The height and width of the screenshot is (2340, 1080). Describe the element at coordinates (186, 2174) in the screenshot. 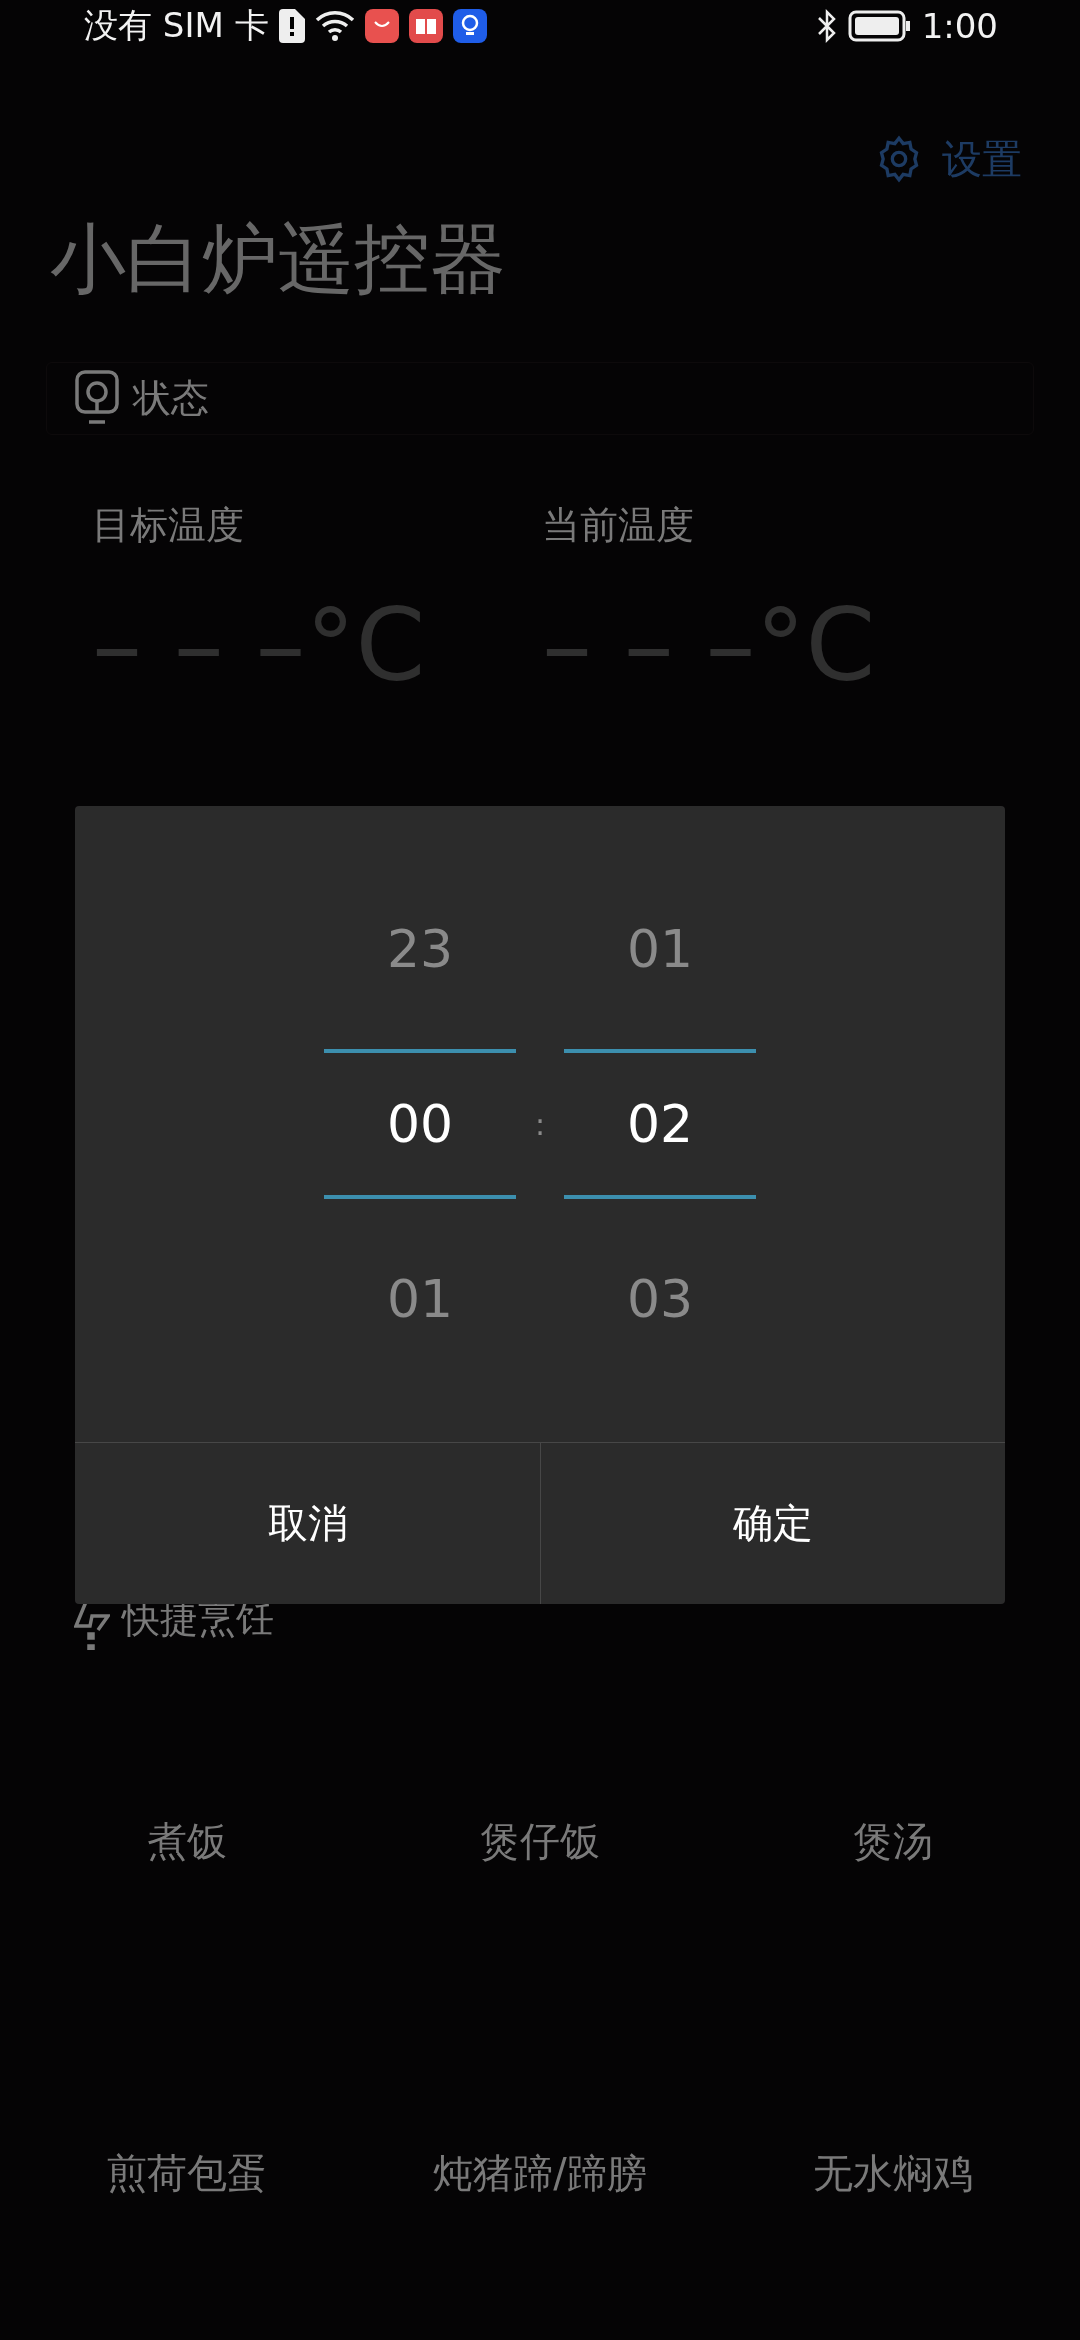

I see `recipe-button: 煎荷包蛋` at that location.